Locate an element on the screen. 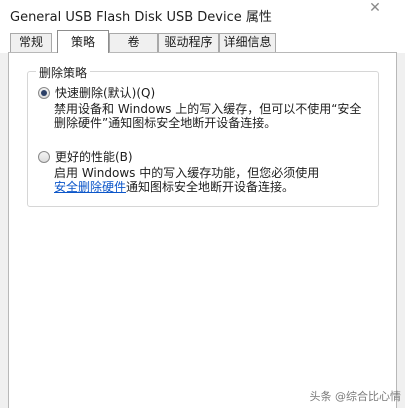  quick-removal-radio is located at coordinates (44, 92).